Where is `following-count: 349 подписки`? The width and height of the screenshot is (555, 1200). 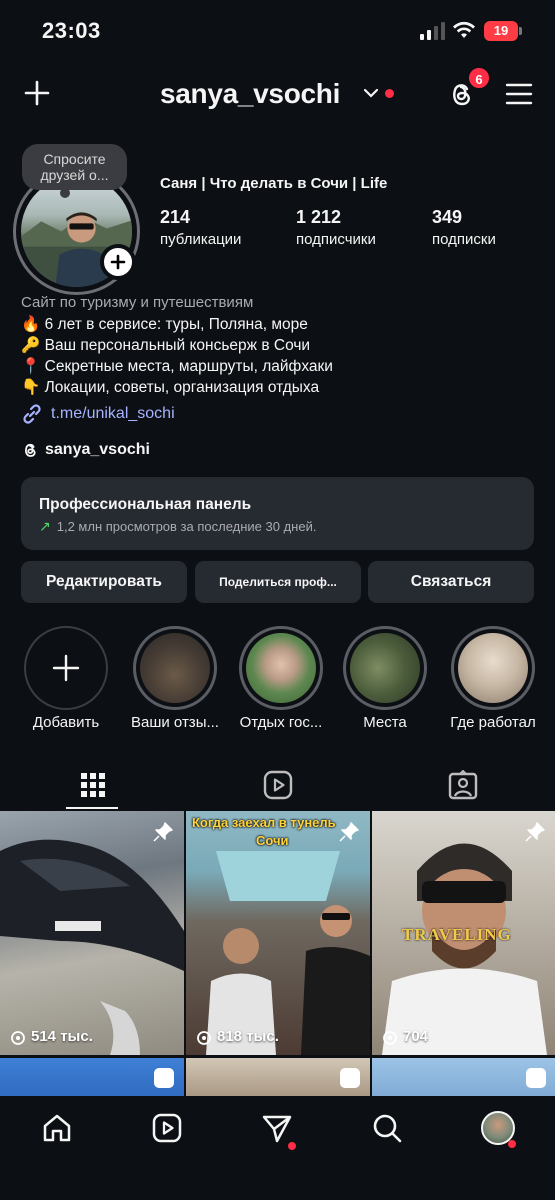 following-count: 349 подписки is located at coordinates (464, 227).